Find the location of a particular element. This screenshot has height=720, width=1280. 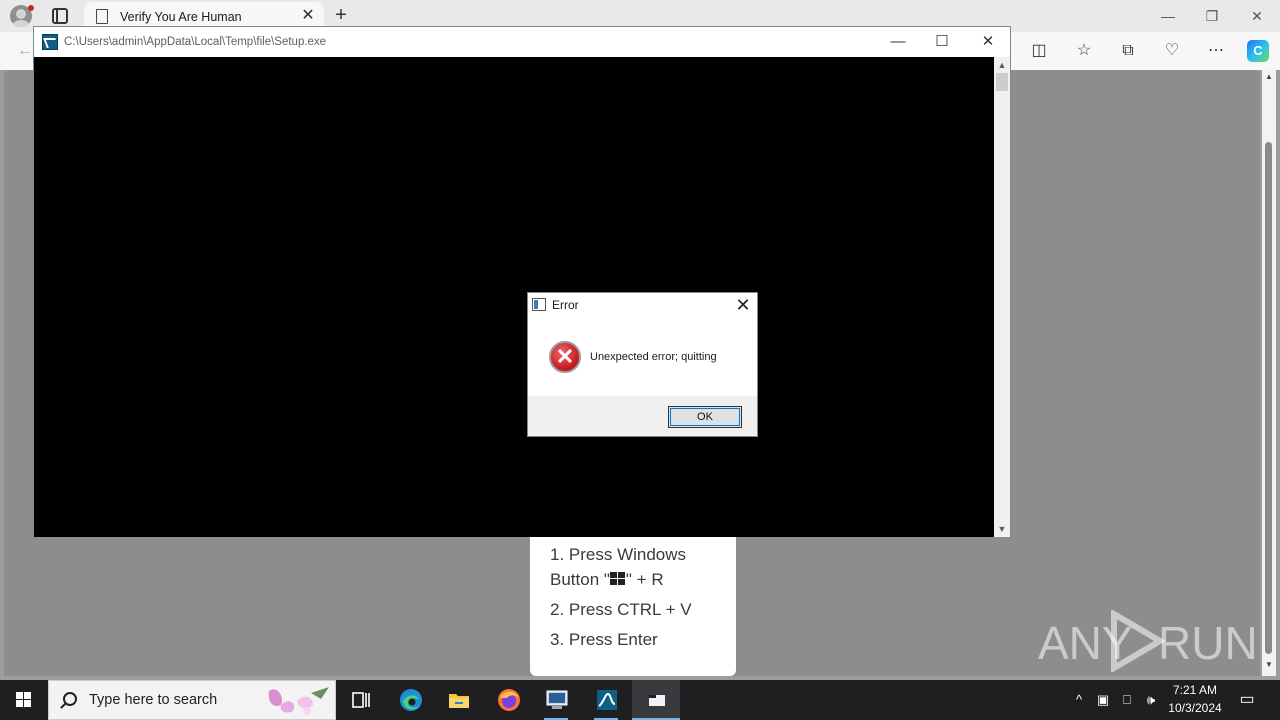

copilot-icon: C is located at coordinates (1258, 51).